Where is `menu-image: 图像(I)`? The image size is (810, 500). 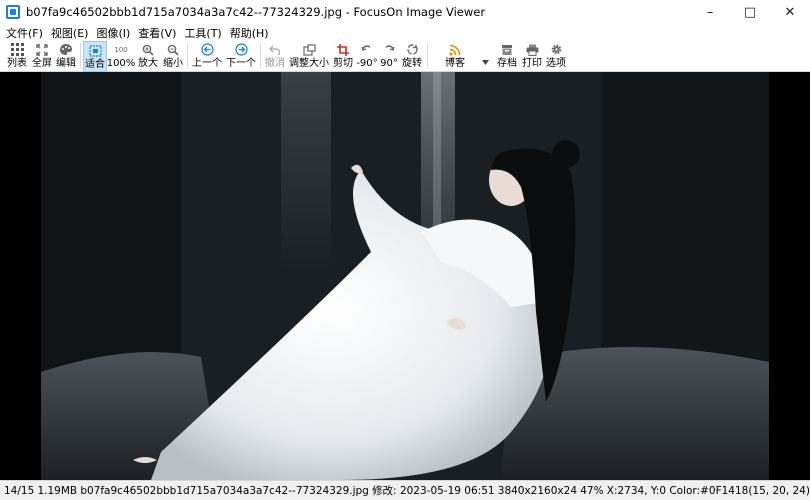 menu-image: 图像(I) is located at coordinates (113, 33).